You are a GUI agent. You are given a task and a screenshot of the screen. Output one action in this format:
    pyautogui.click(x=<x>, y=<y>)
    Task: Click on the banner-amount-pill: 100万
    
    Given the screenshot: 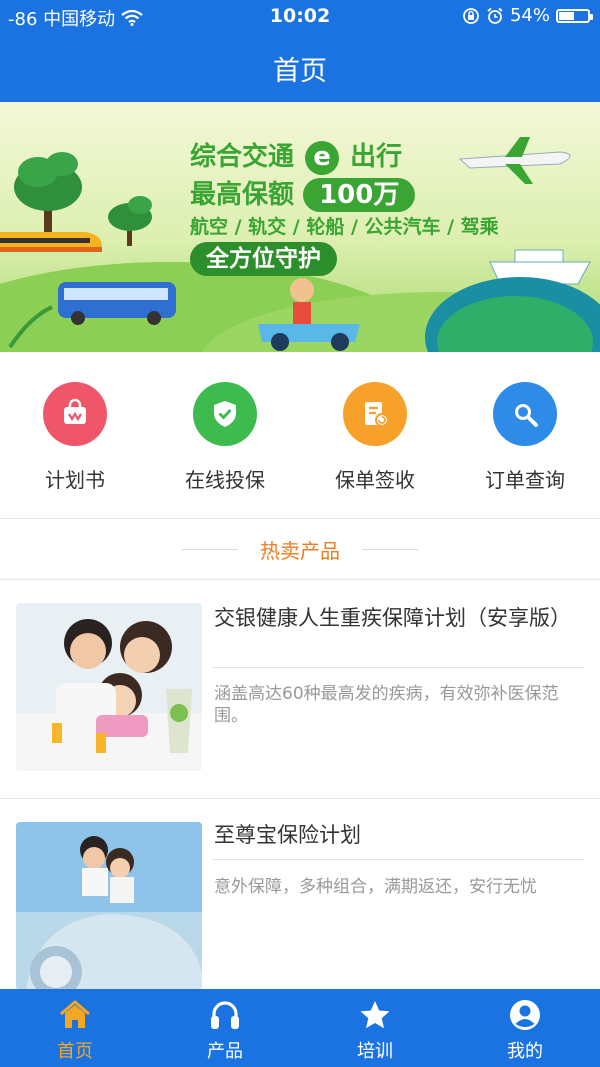 What is the action you would take?
    pyautogui.click(x=359, y=195)
    